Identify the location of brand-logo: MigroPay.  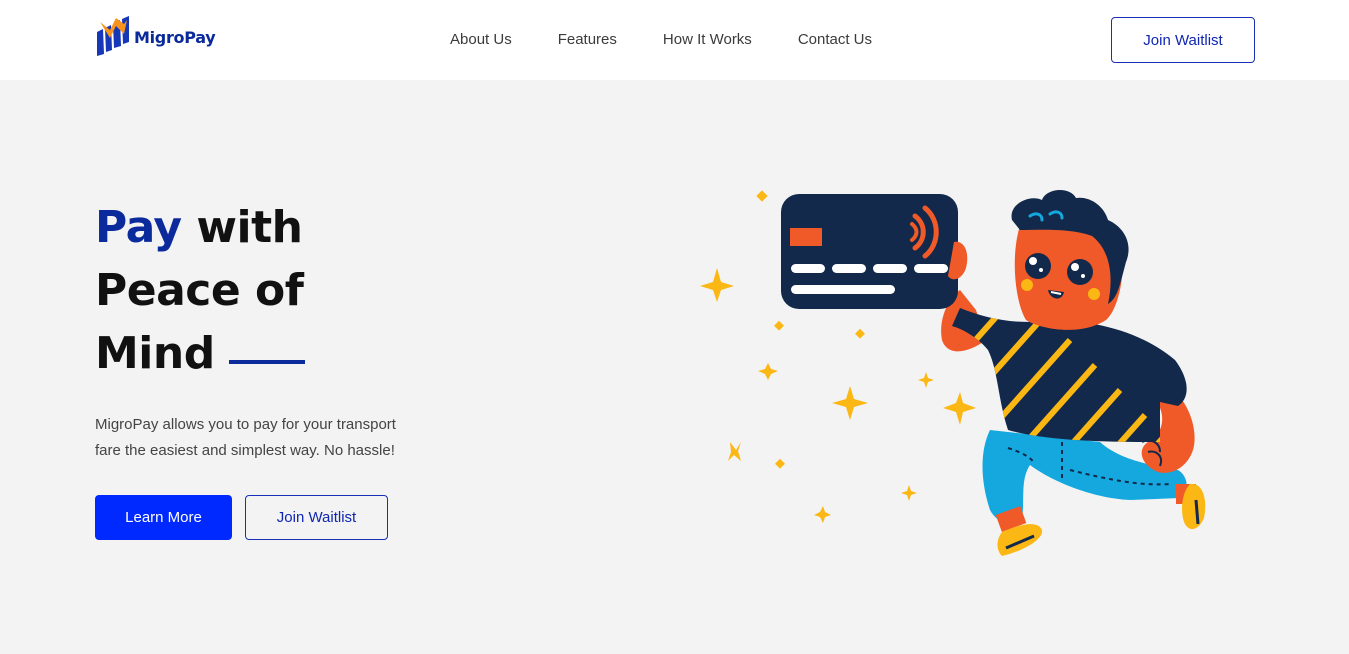
(155, 37).